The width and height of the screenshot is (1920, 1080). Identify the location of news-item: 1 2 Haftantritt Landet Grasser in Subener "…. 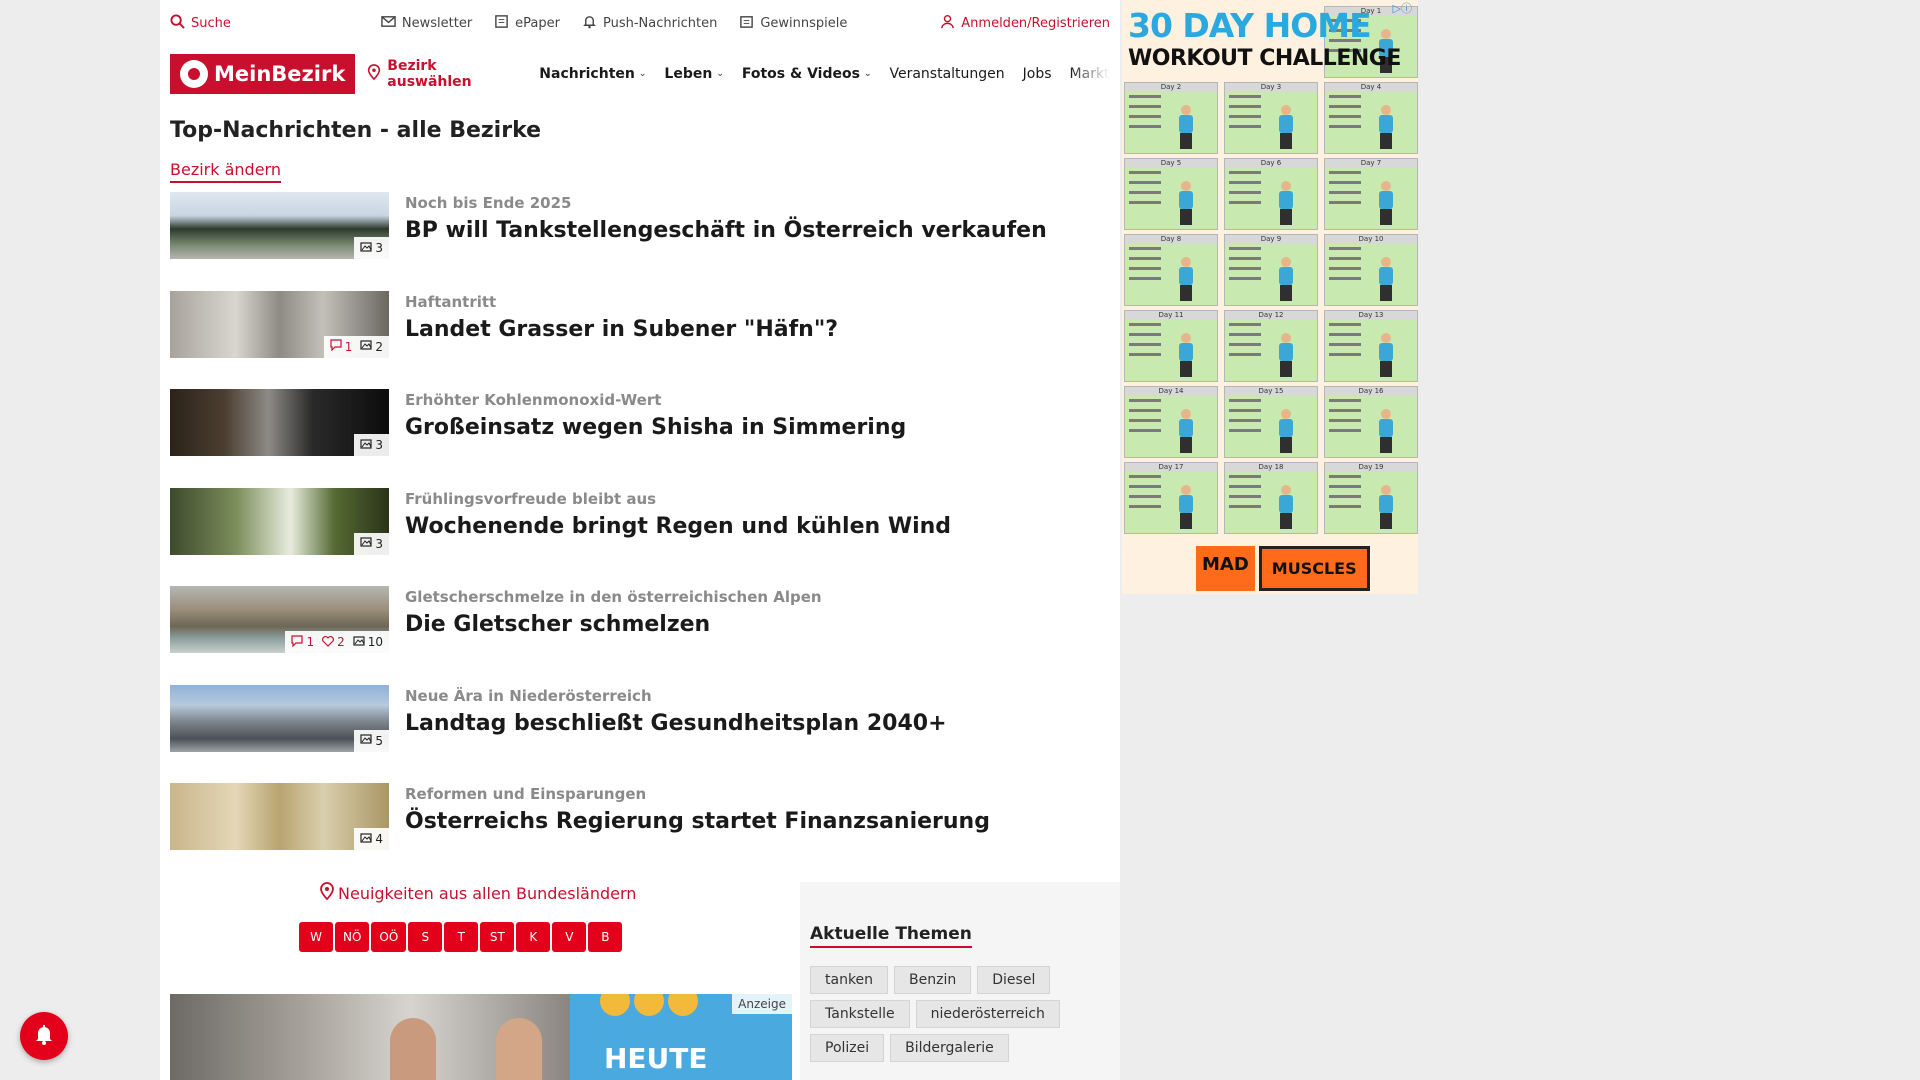
(640, 340).